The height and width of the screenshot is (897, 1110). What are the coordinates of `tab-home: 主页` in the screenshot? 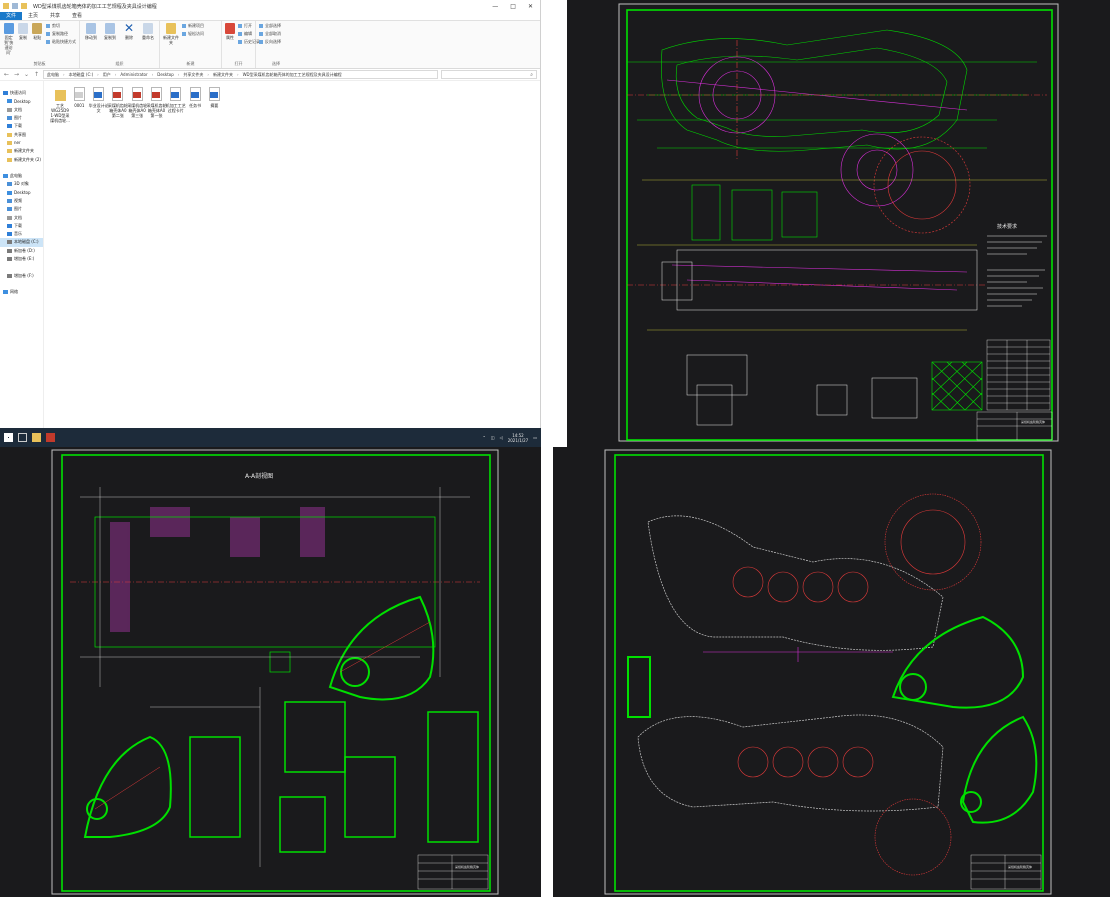 It's located at (33, 16).